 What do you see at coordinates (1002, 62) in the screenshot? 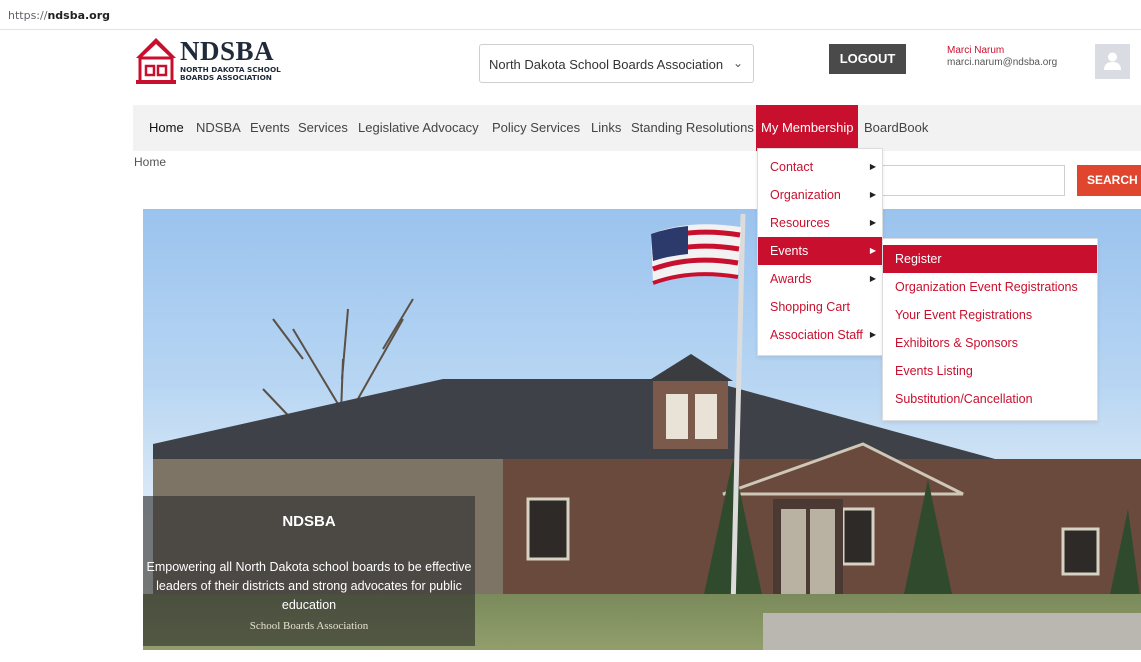
I see `user-email: marci.narum@ndsba.org` at bounding box center [1002, 62].